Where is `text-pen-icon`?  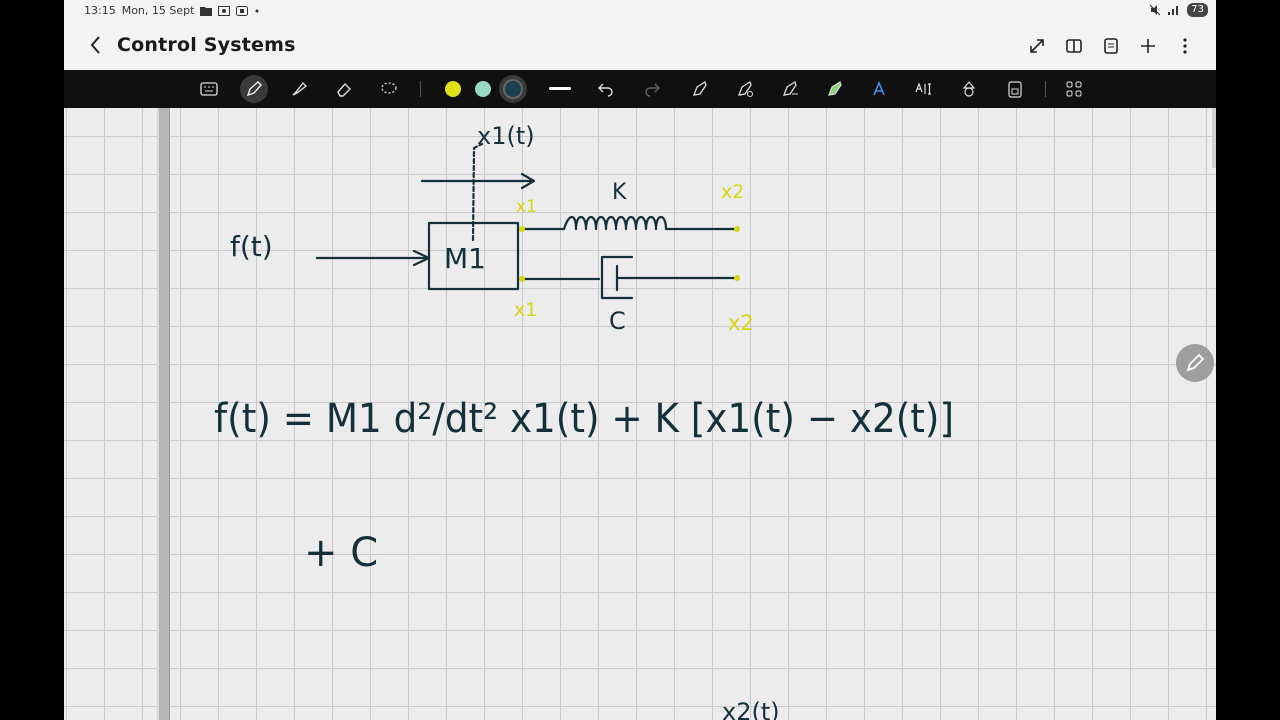
text-pen-icon is located at coordinates (790, 89).